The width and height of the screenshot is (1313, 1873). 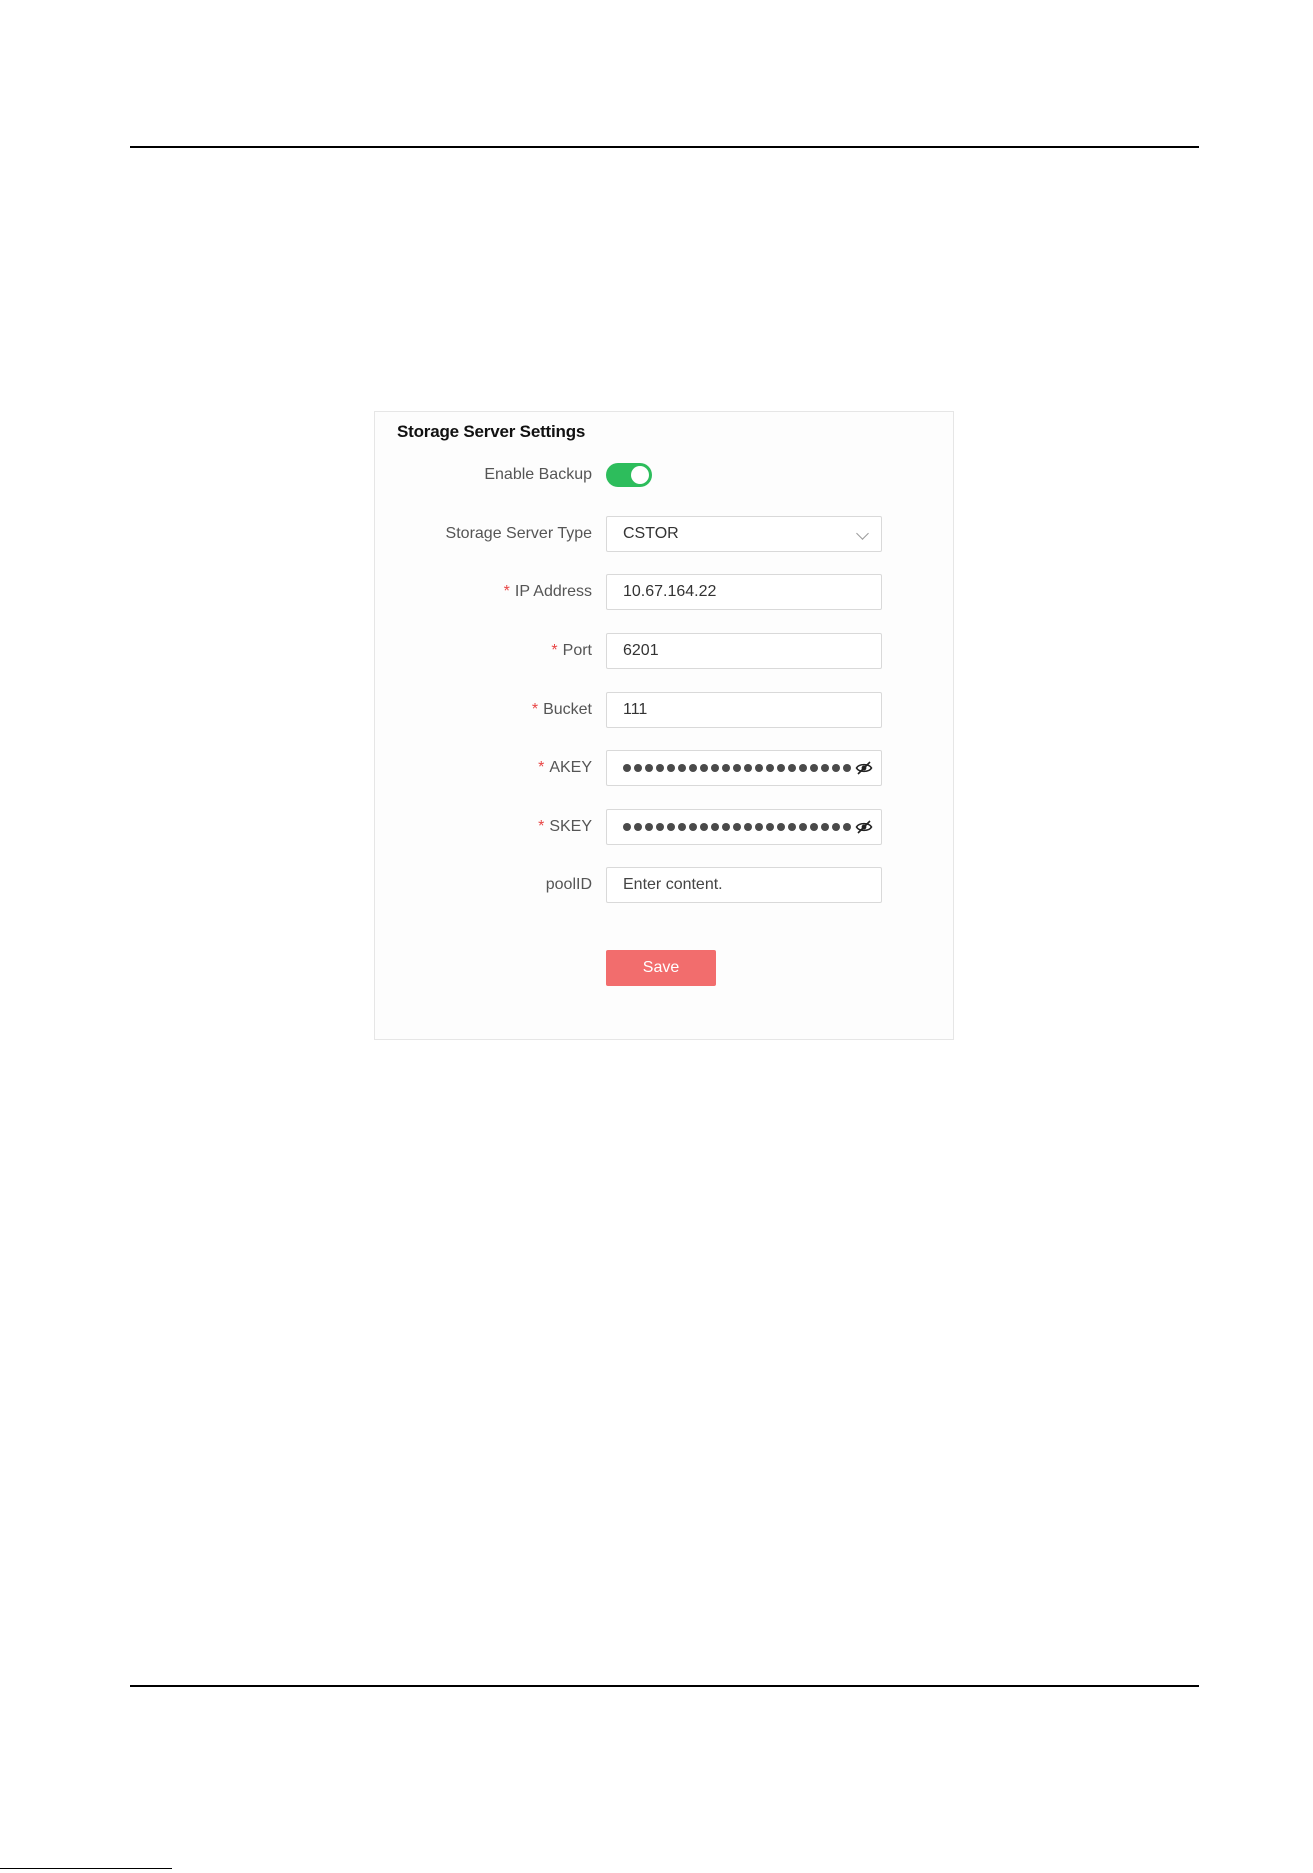 I want to click on skey-password-input, so click(x=744, y=827).